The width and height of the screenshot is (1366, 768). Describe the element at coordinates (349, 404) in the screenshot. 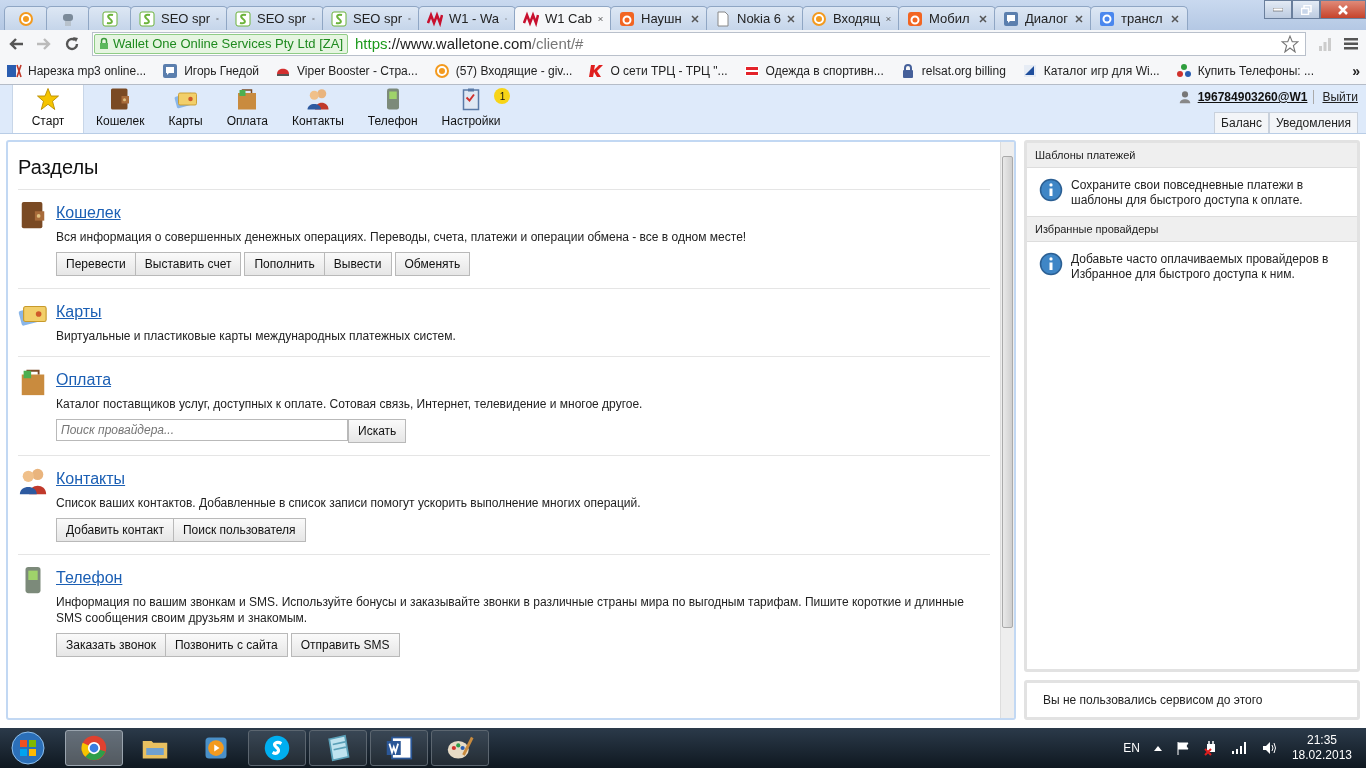

I see `section-description: Каталог поставщиков услуг, доступных к оплате. Сотовая связь, Интернет, телевидение и многое другое.` at that location.